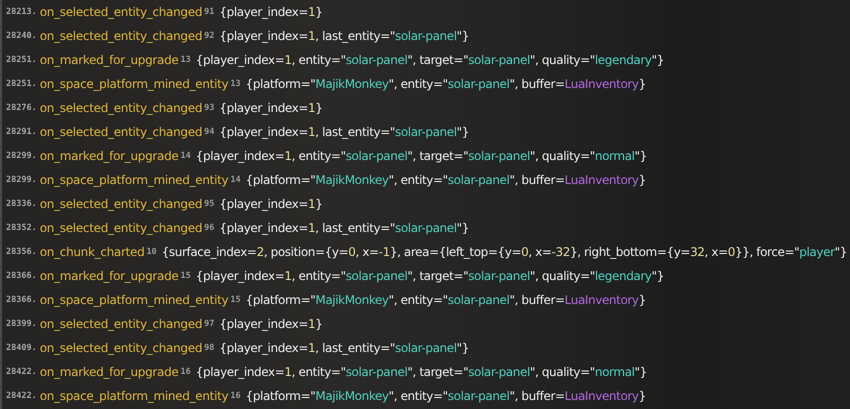  Describe the element at coordinates (21, 252) in the screenshot. I see `tick-number: 28356.` at that location.